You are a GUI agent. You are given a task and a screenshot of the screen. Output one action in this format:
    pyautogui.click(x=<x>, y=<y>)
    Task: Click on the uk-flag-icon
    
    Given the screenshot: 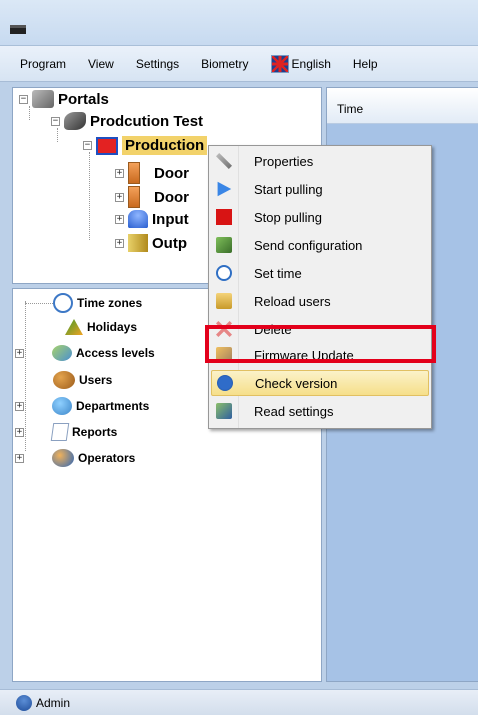 What is the action you would take?
    pyautogui.click(x=279, y=63)
    